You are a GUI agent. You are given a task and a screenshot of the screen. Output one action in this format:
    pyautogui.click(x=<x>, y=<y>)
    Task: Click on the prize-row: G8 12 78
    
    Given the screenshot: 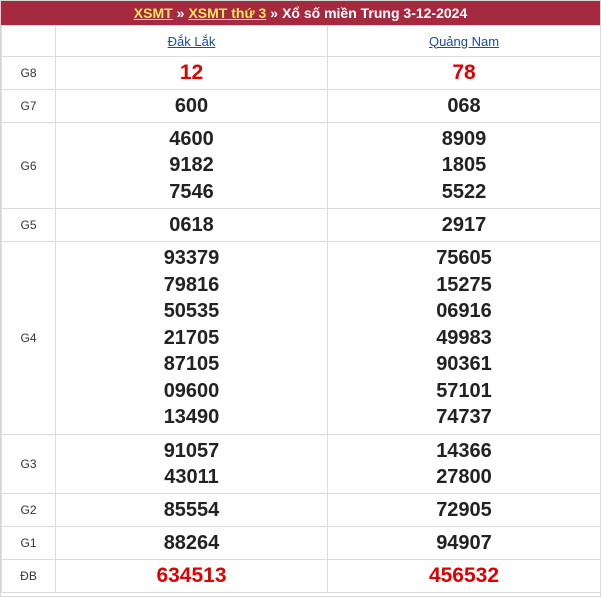 What is the action you would take?
    pyautogui.click(x=301, y=73)
    